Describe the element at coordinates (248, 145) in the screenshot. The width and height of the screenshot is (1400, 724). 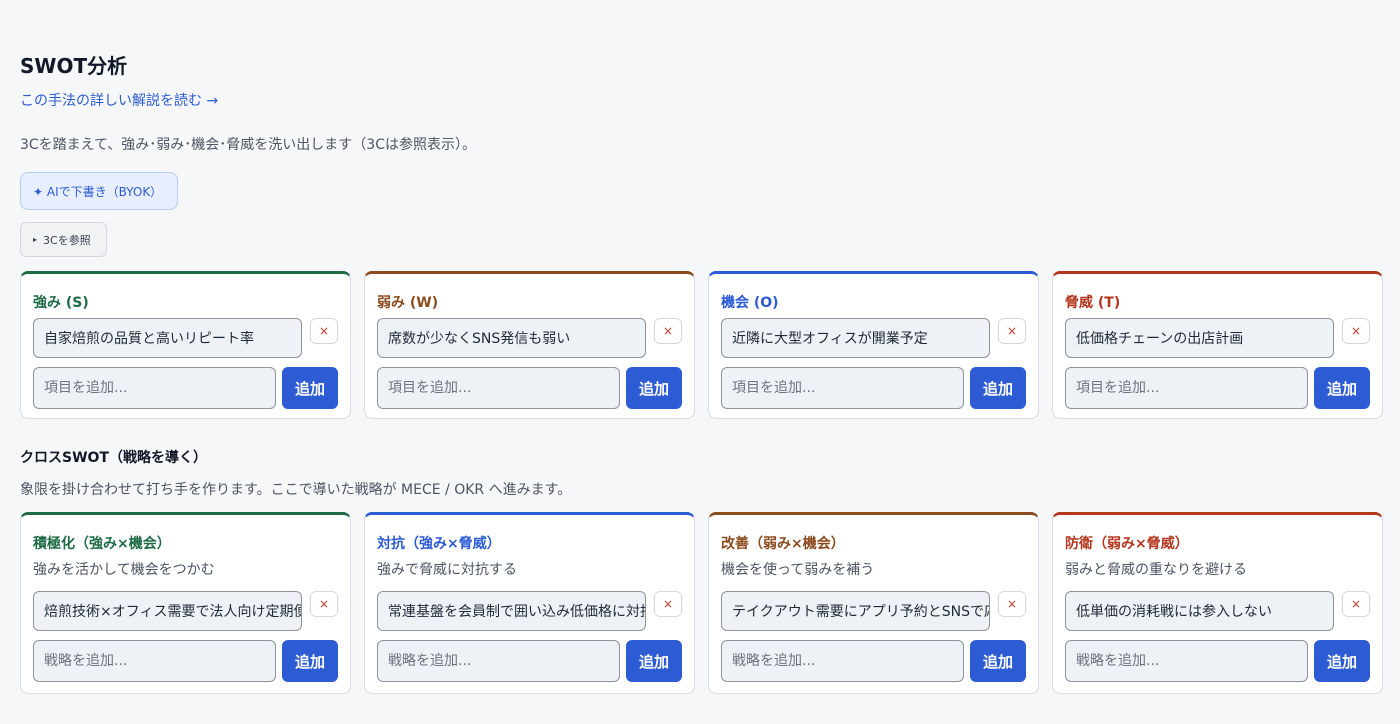
I see `page-description: 3Cを踏まえて、強み･弱み･機会･脅威を洗い出します（3Cは参照表示）。` at that location.